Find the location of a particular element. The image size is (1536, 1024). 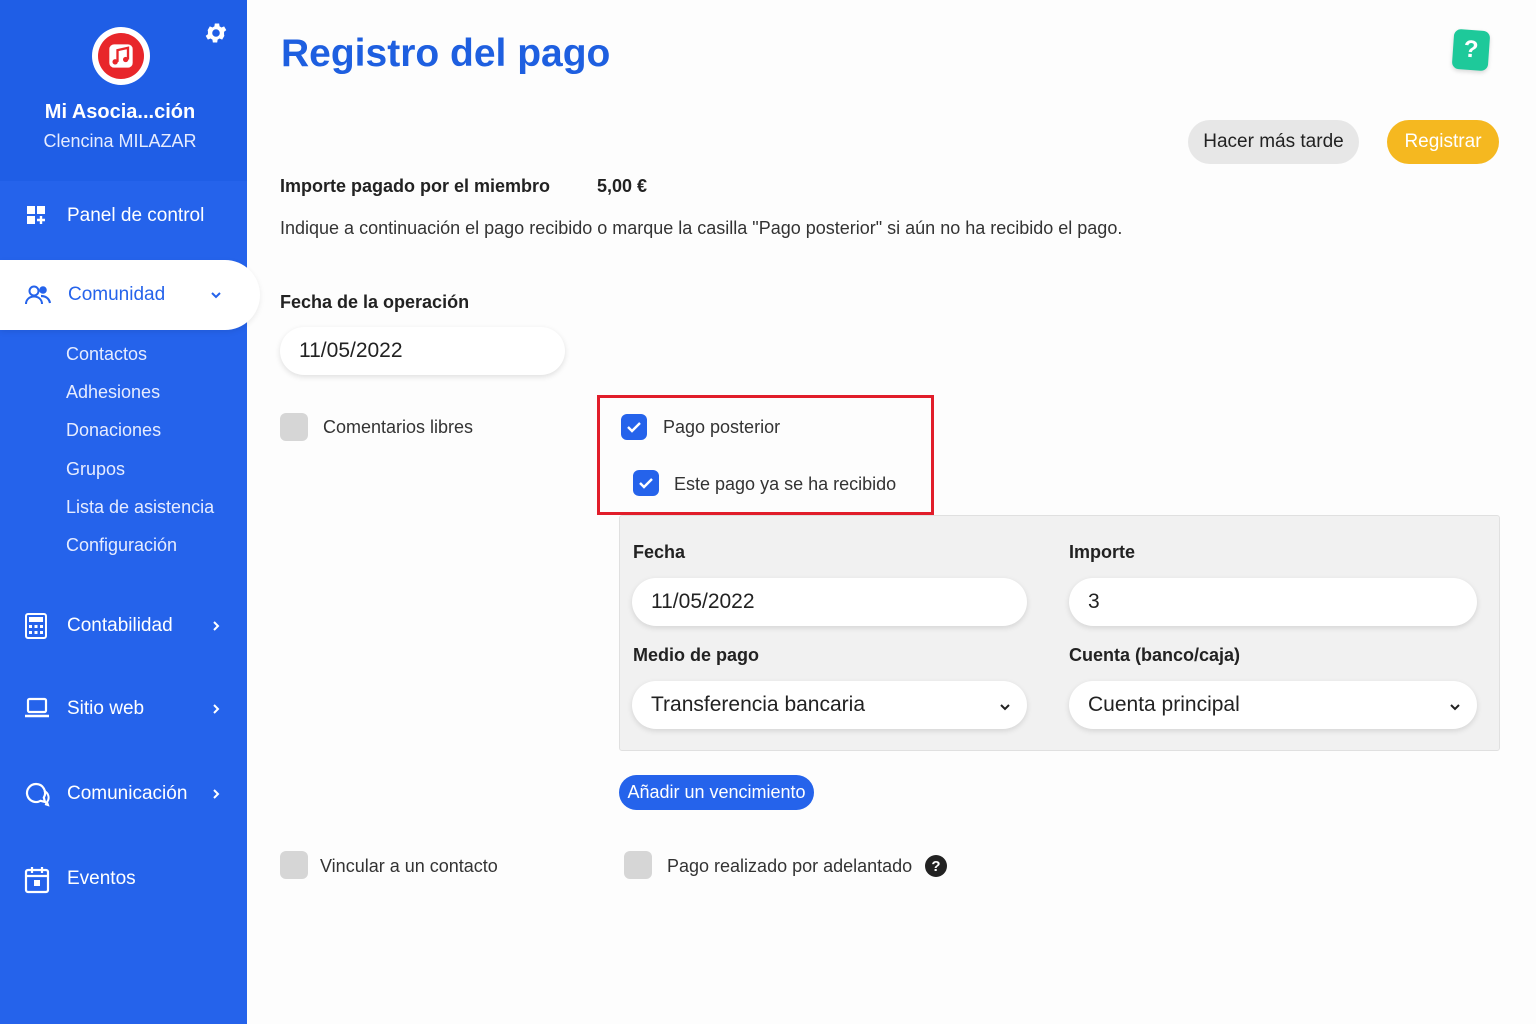

nav-item-events: Eventos is located at coordinates (123, 879).